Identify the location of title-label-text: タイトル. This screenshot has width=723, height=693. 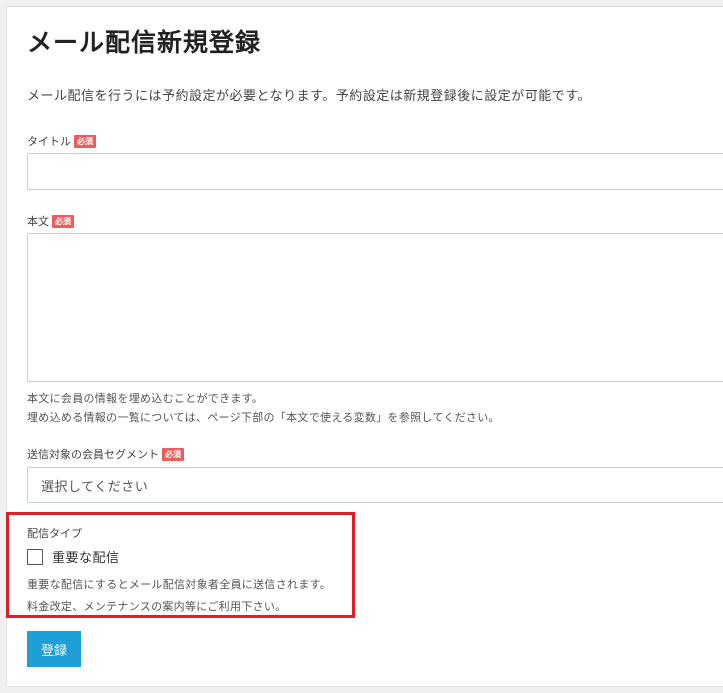
(49, 141).